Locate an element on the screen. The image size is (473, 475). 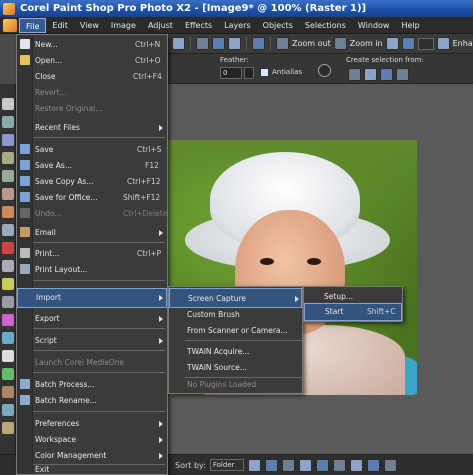
menu-item-label: Start is located at coordinates (334, 311).